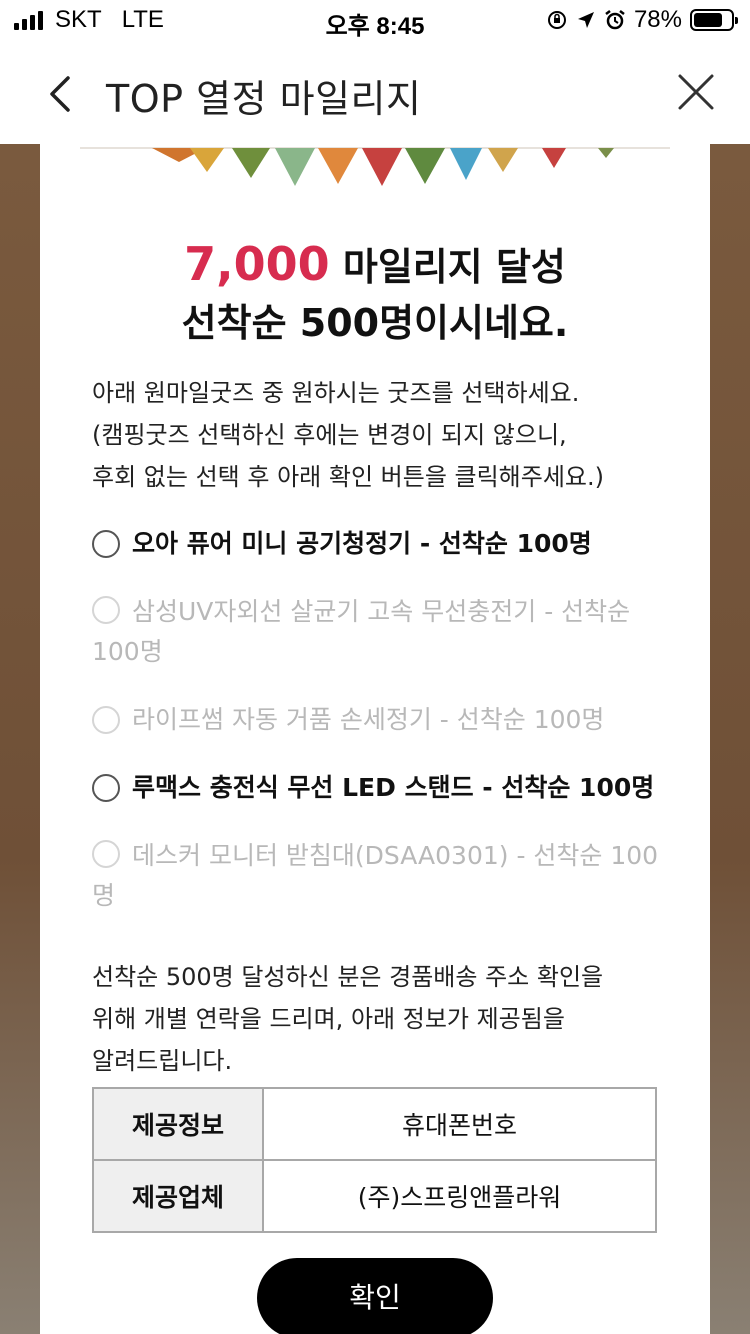 The width and height of the screenshot is (750, 1334). Describe the element at coordinates (336, 393) in the screenshot. I see `intro-line1: 아래 원마일굿즈 중 원하시는 굿즈를 선택하세요.` at that location.